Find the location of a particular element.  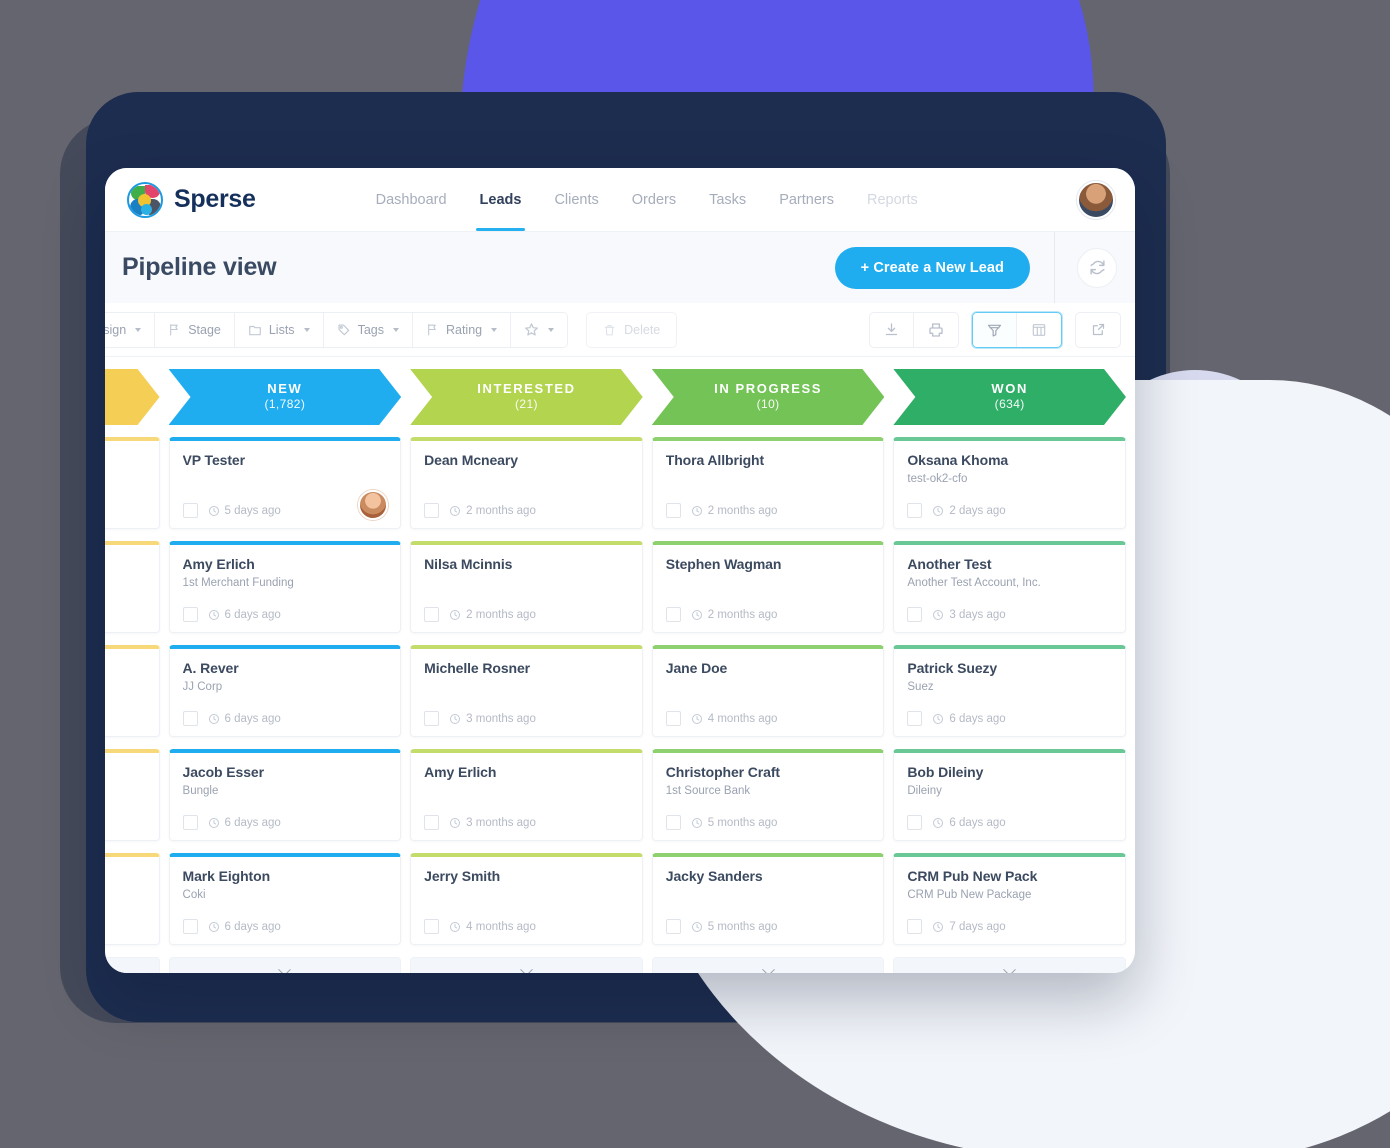

toolbar-tags-button: Tags is located at coordinates (368, 329).